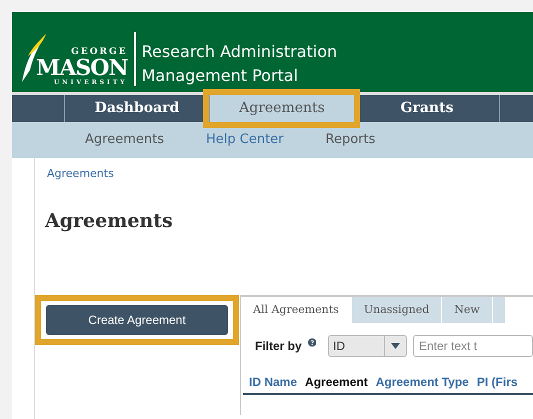  What do you see at coordinates (124, 140) in the screenshot?
I see `subnav-link: Agreements` at bounding box center [124, 140].